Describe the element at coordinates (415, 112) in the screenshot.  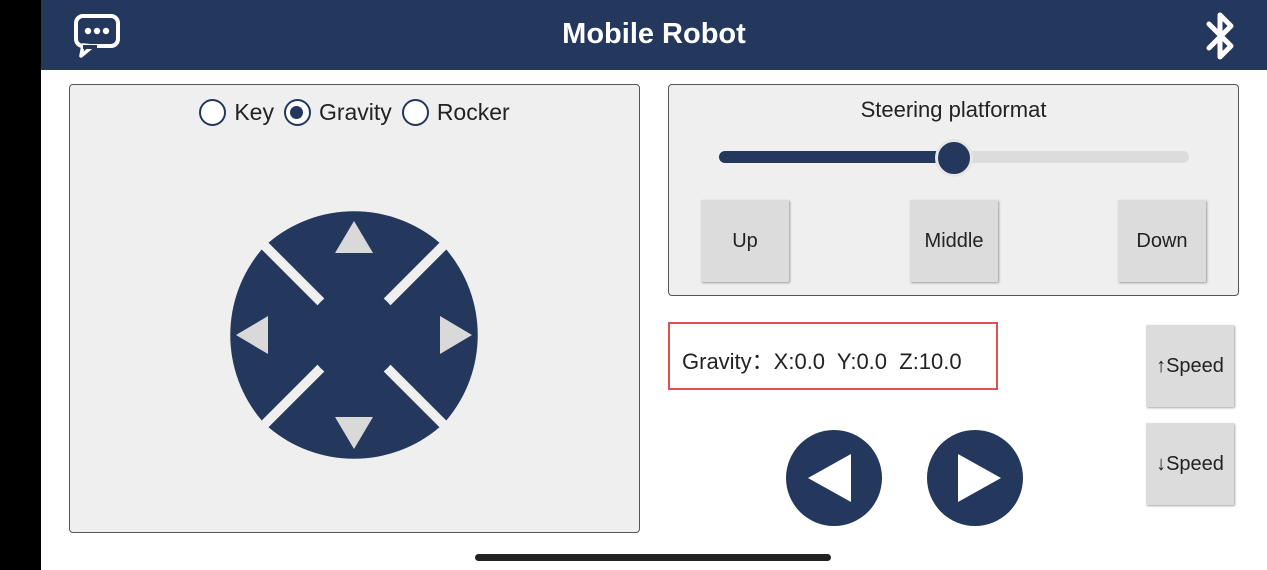
I see `radio-rocker` at that location.